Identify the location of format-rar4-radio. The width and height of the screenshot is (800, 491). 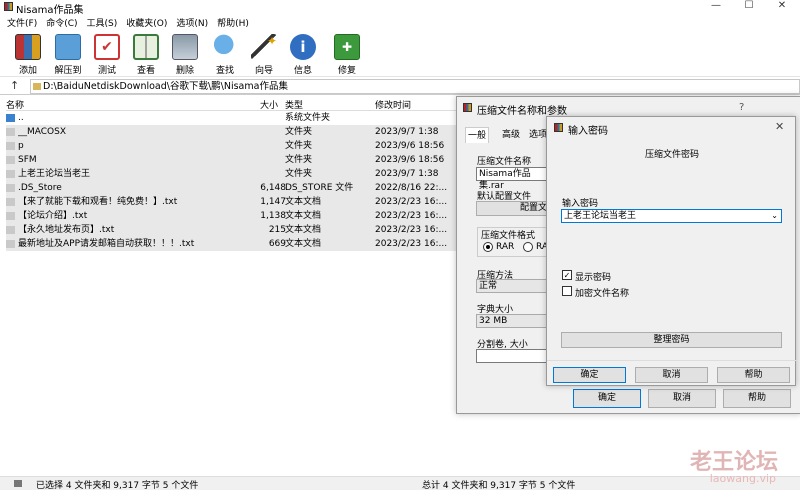
(528, 247).